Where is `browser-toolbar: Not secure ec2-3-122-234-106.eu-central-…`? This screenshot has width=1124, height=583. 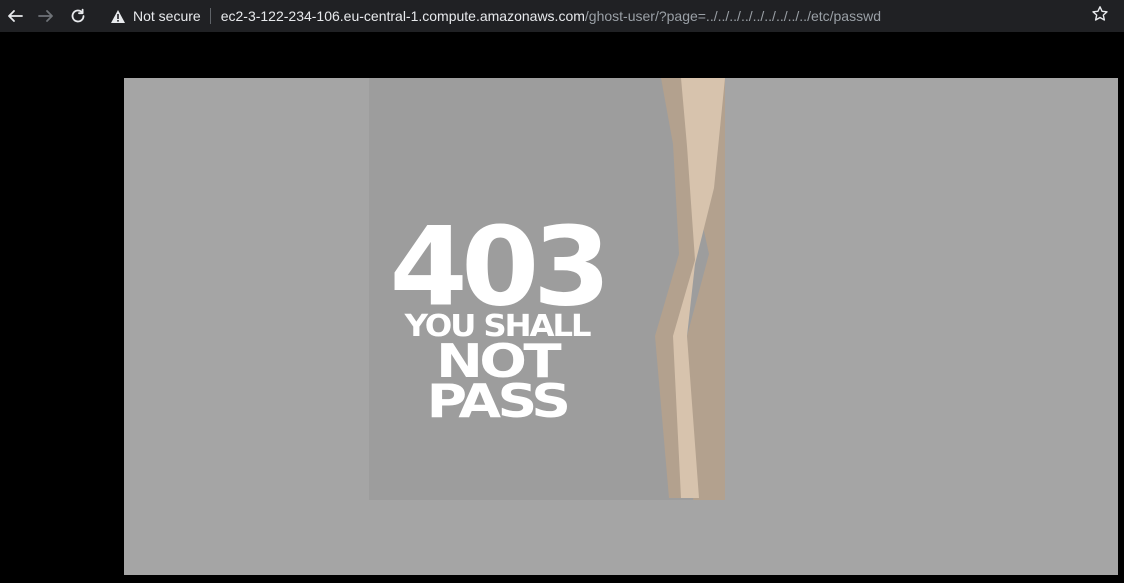
browser-toolbar: Not secure ec2-3-122-234-106.eu-central-… is located at coordinates (562, 16).